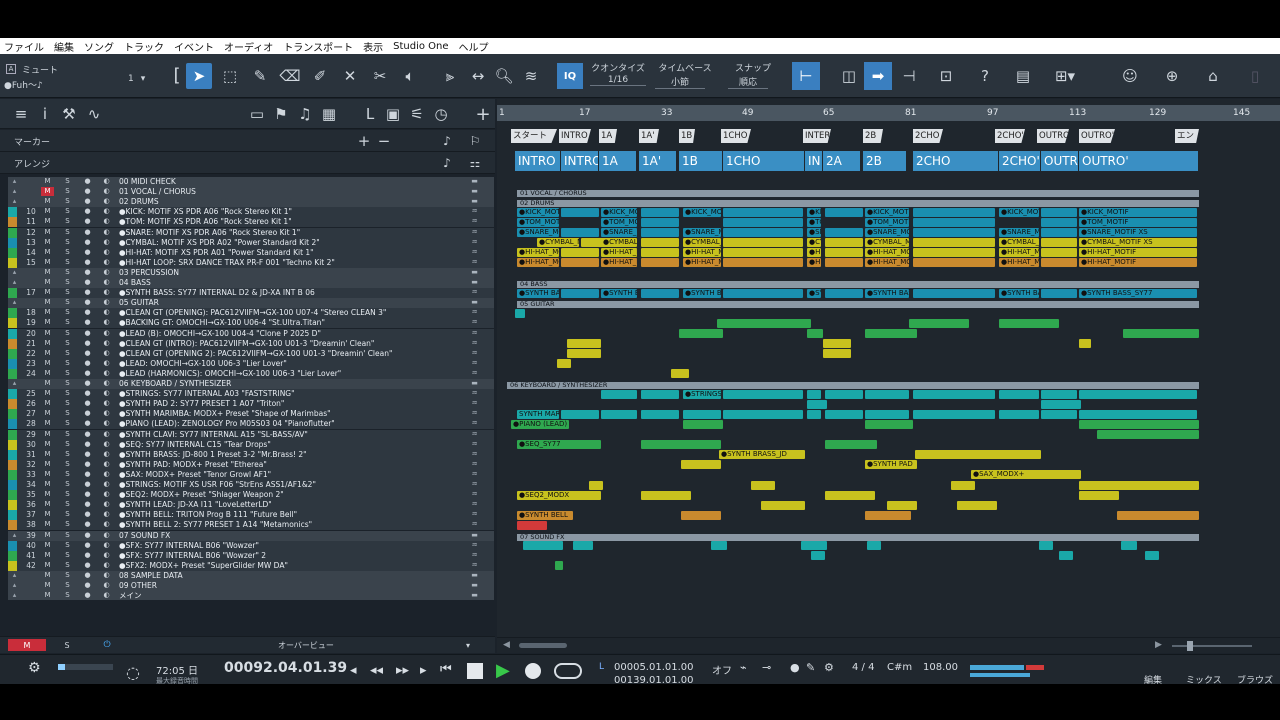 This screenshot has width=1280, height=720. Describe the element at coordinates (764, 161) in the screenshot. I see `arranger-section: 1CHO` at that location.